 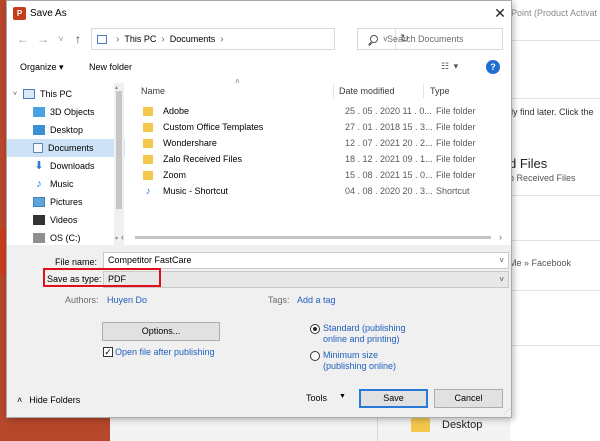 I want to click on forward-arrow-icon: →, so click(x=43, y=39).